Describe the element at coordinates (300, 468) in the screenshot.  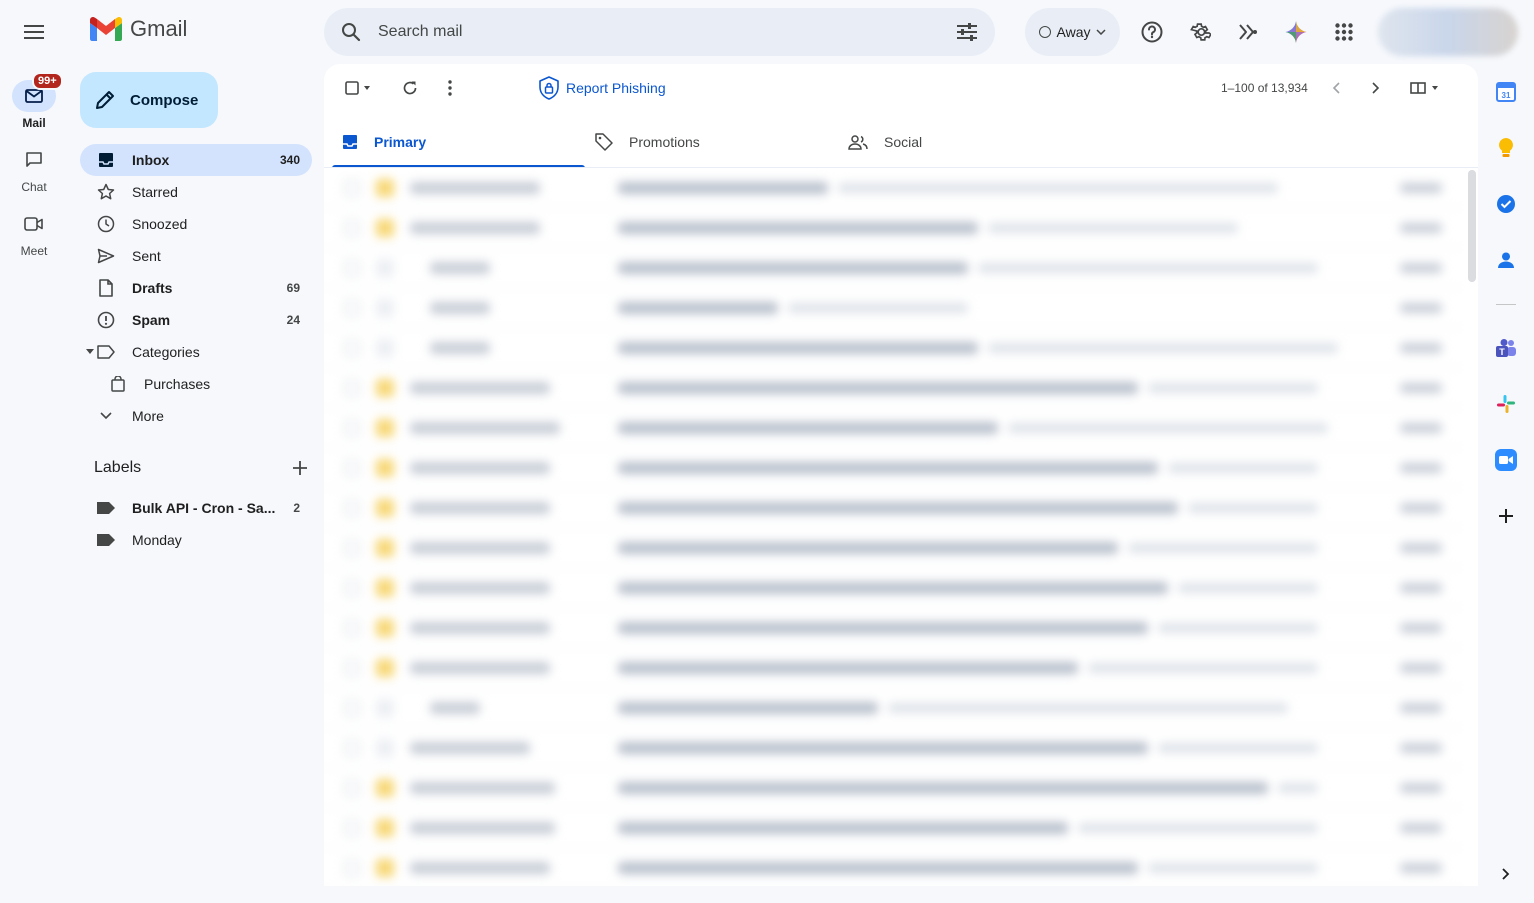
I see `create-label-button` at that location.